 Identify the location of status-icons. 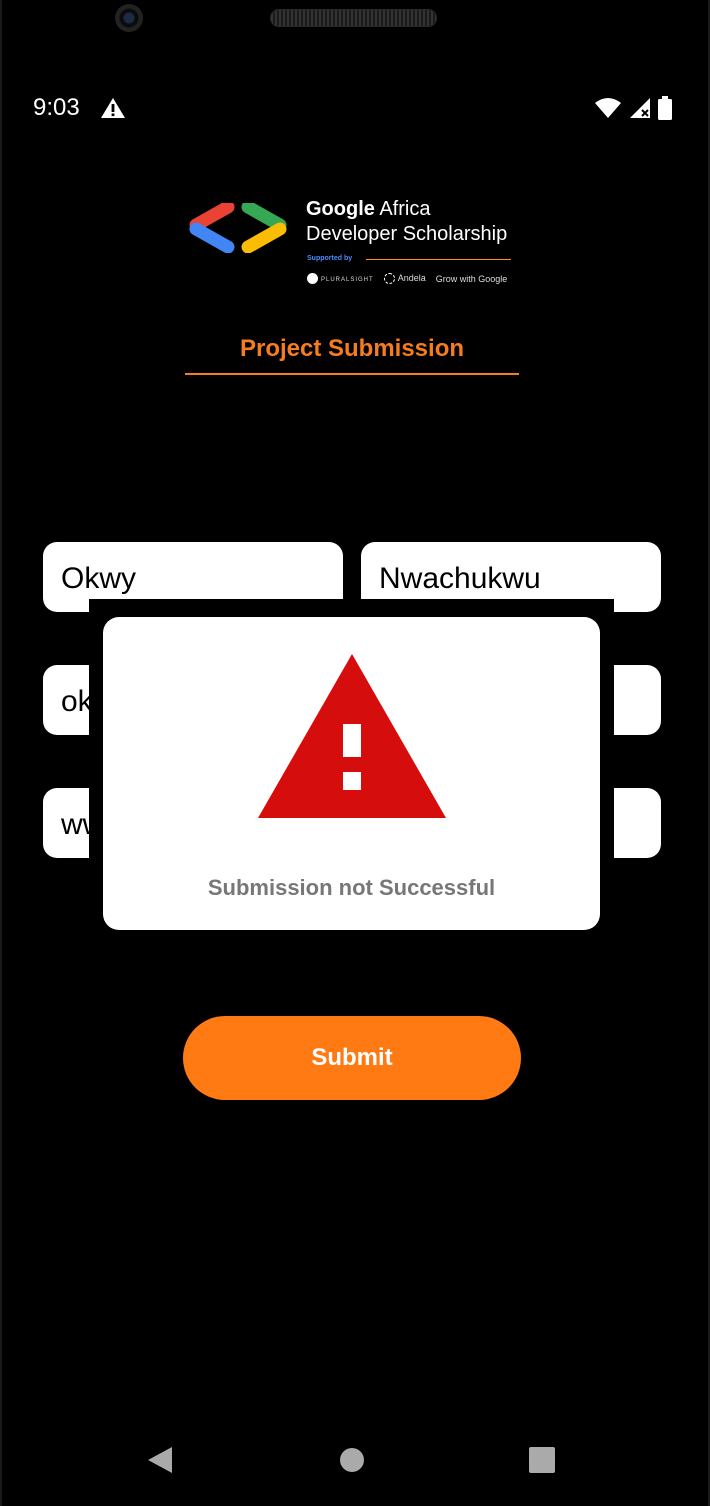
(633, 108).